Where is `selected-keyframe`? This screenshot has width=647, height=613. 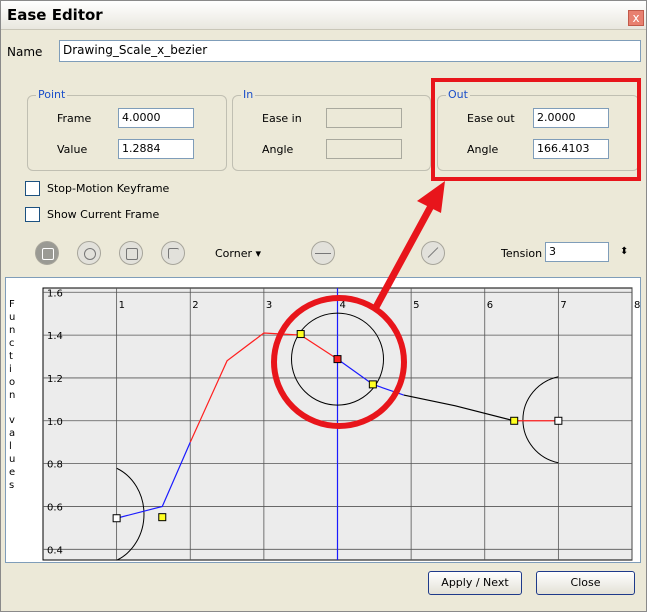
selected-keyframe is located at coordinates (337, 359).